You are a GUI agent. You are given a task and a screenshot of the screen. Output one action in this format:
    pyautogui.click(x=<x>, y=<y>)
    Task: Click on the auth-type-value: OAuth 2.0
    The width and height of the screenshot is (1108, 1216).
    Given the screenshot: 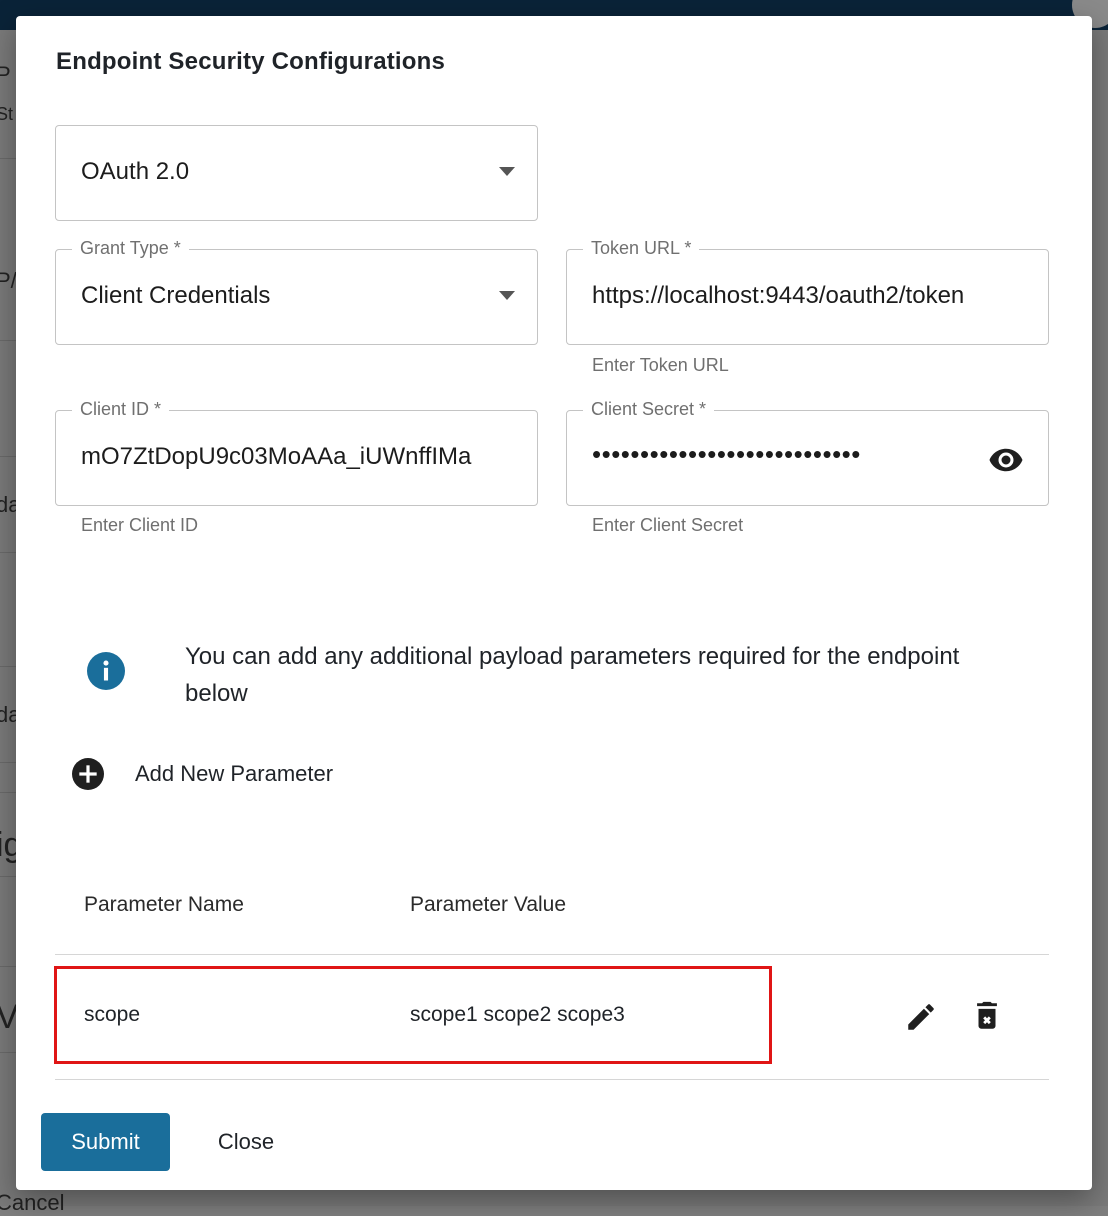 What is the action you would take?
    pyautogui.click(x=135, y=171)
    